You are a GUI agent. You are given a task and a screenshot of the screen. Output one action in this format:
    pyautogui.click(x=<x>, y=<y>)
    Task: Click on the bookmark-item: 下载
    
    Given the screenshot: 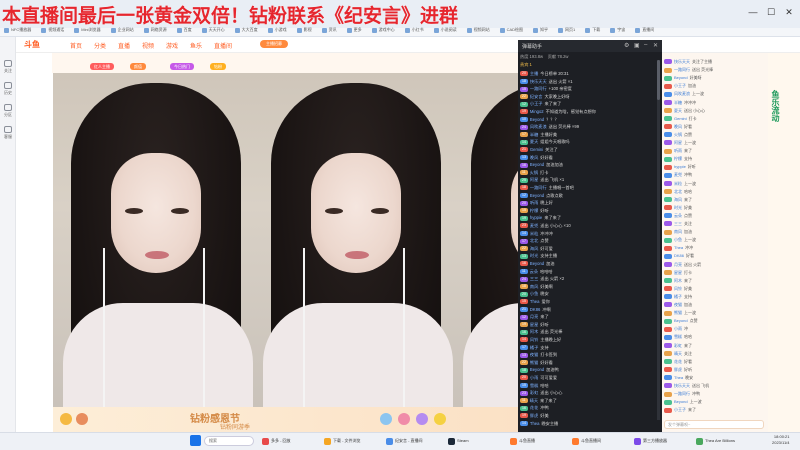 What is the action you would take?
    pyautogui.click(x=592, y=30)
    